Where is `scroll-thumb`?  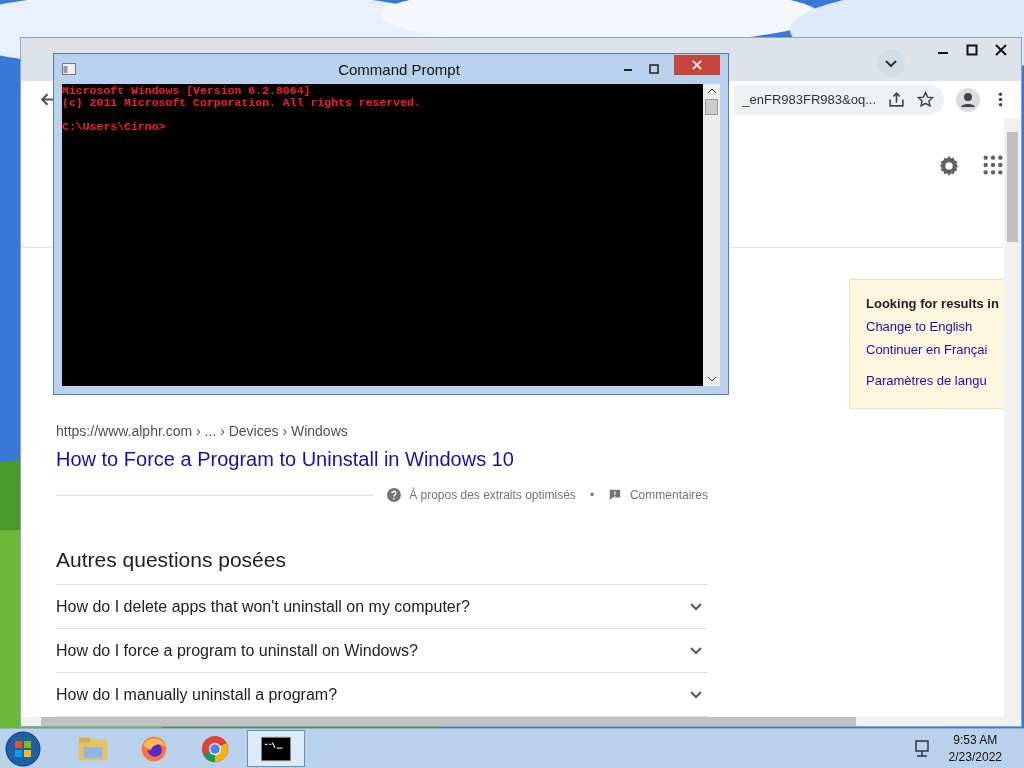 scroll-thumb is located at coordinates (711, 107).